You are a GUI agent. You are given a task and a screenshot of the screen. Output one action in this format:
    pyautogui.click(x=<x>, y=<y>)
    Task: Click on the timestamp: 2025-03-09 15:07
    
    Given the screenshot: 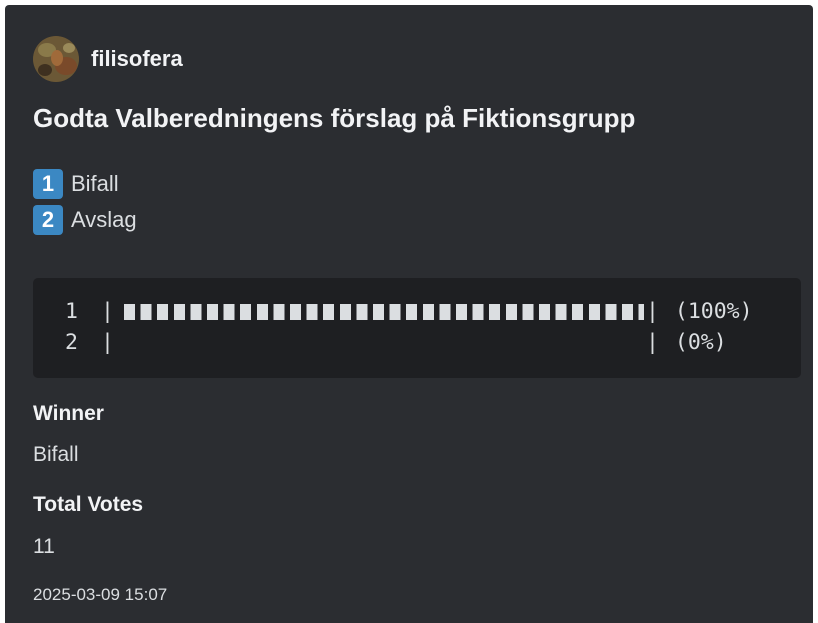 What is the action you would take?
    pyautogui.click(x=100, y=594)
    